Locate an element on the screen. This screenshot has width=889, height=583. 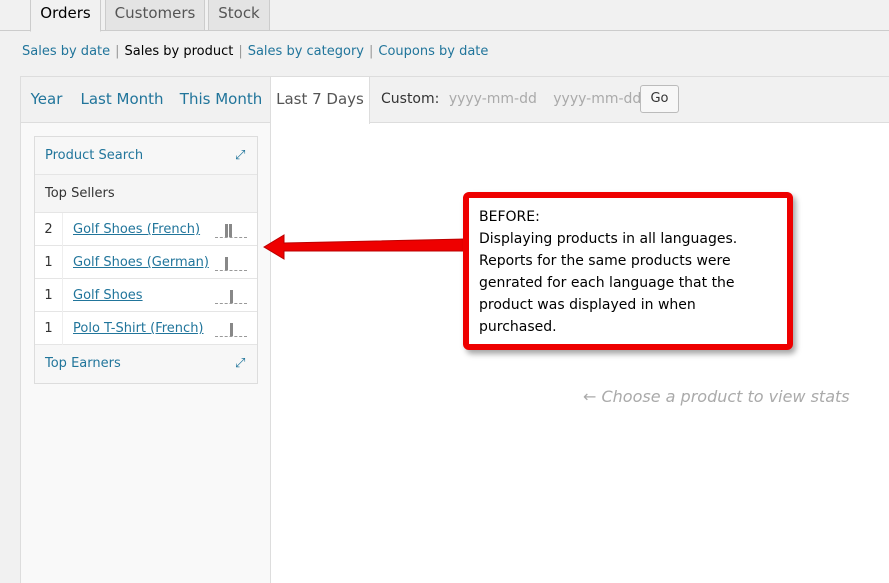
top-sellers-header: Top Sellers is located at coordinates (146, 194).